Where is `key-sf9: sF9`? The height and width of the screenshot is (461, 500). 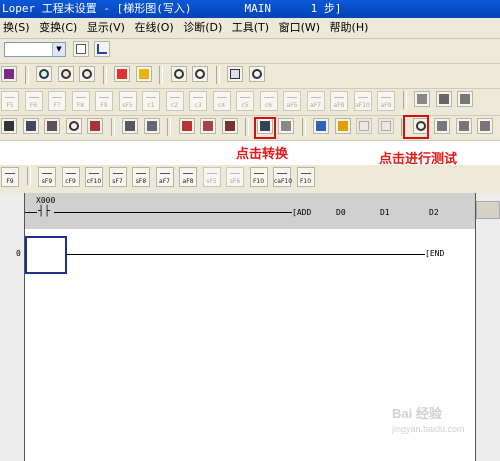
key-sf9: sF9 is located at coordinates (47, 177).